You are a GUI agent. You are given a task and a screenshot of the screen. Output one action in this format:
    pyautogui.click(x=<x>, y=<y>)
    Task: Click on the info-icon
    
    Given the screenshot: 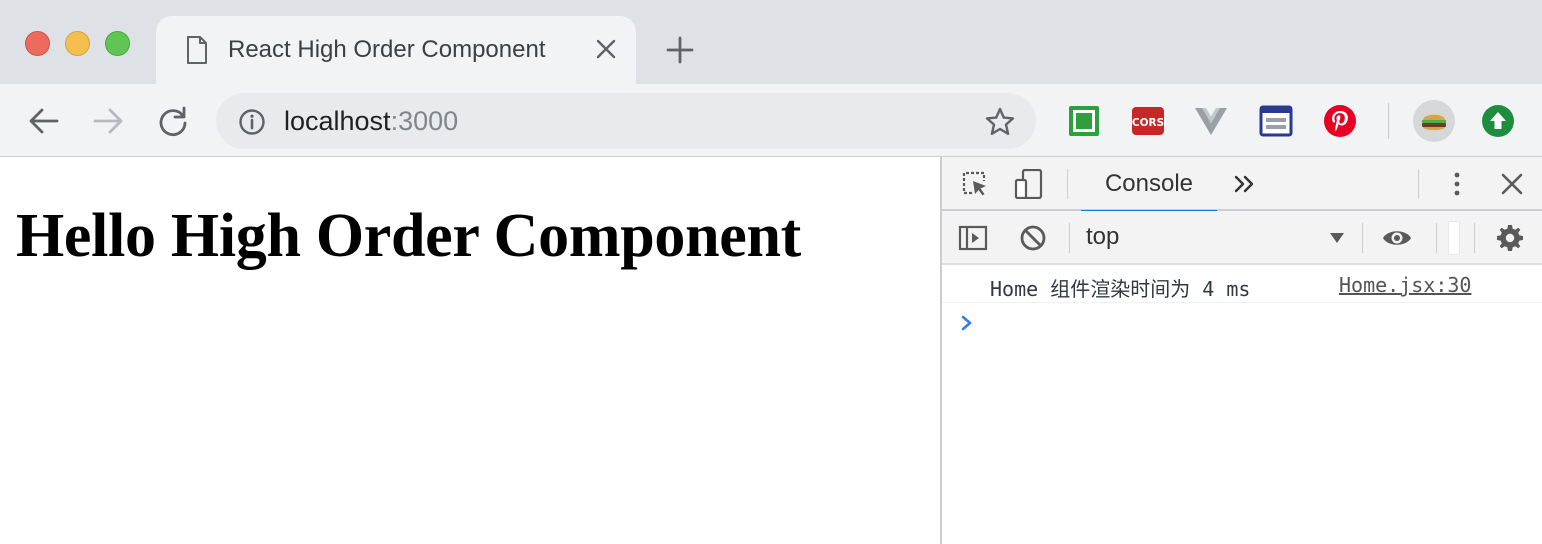 What is the action you would take?
    pyautogui.click(x=252, y=122)
    